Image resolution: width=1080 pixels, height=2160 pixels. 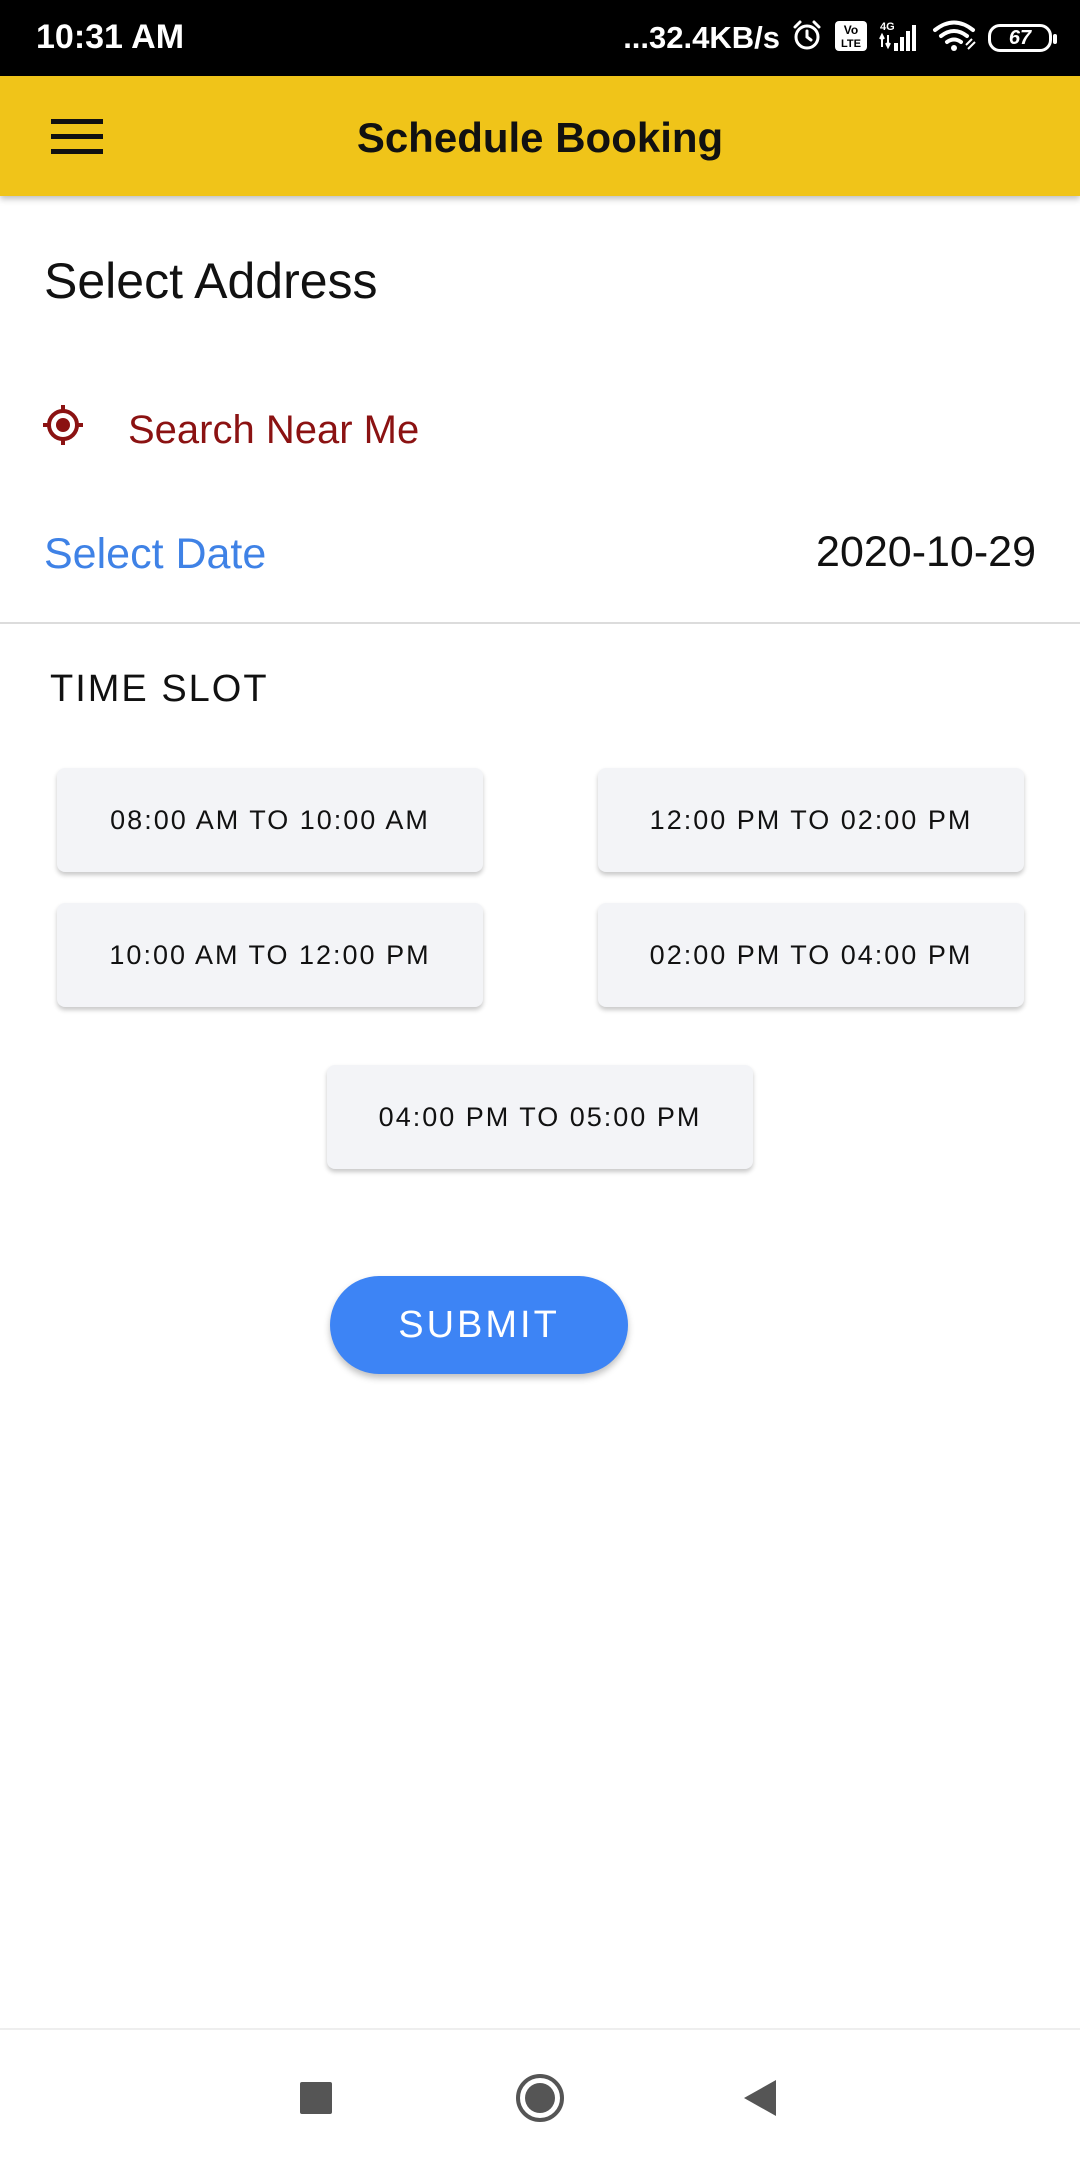 I want to click on battery-icon: 67, so click(x=1022, y=38).